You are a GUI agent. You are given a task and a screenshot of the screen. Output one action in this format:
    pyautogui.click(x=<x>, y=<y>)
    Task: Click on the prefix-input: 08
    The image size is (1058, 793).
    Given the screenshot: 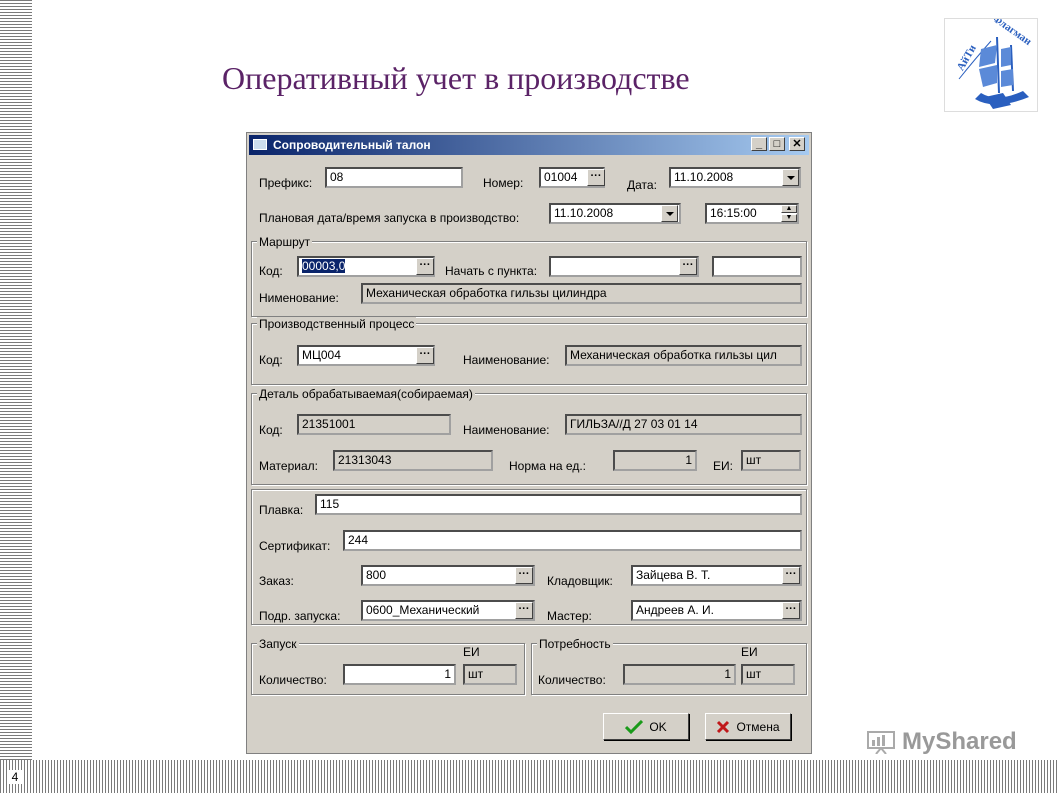 What is the action you would take?
    pyautogui.click(x=394, y=177)
    